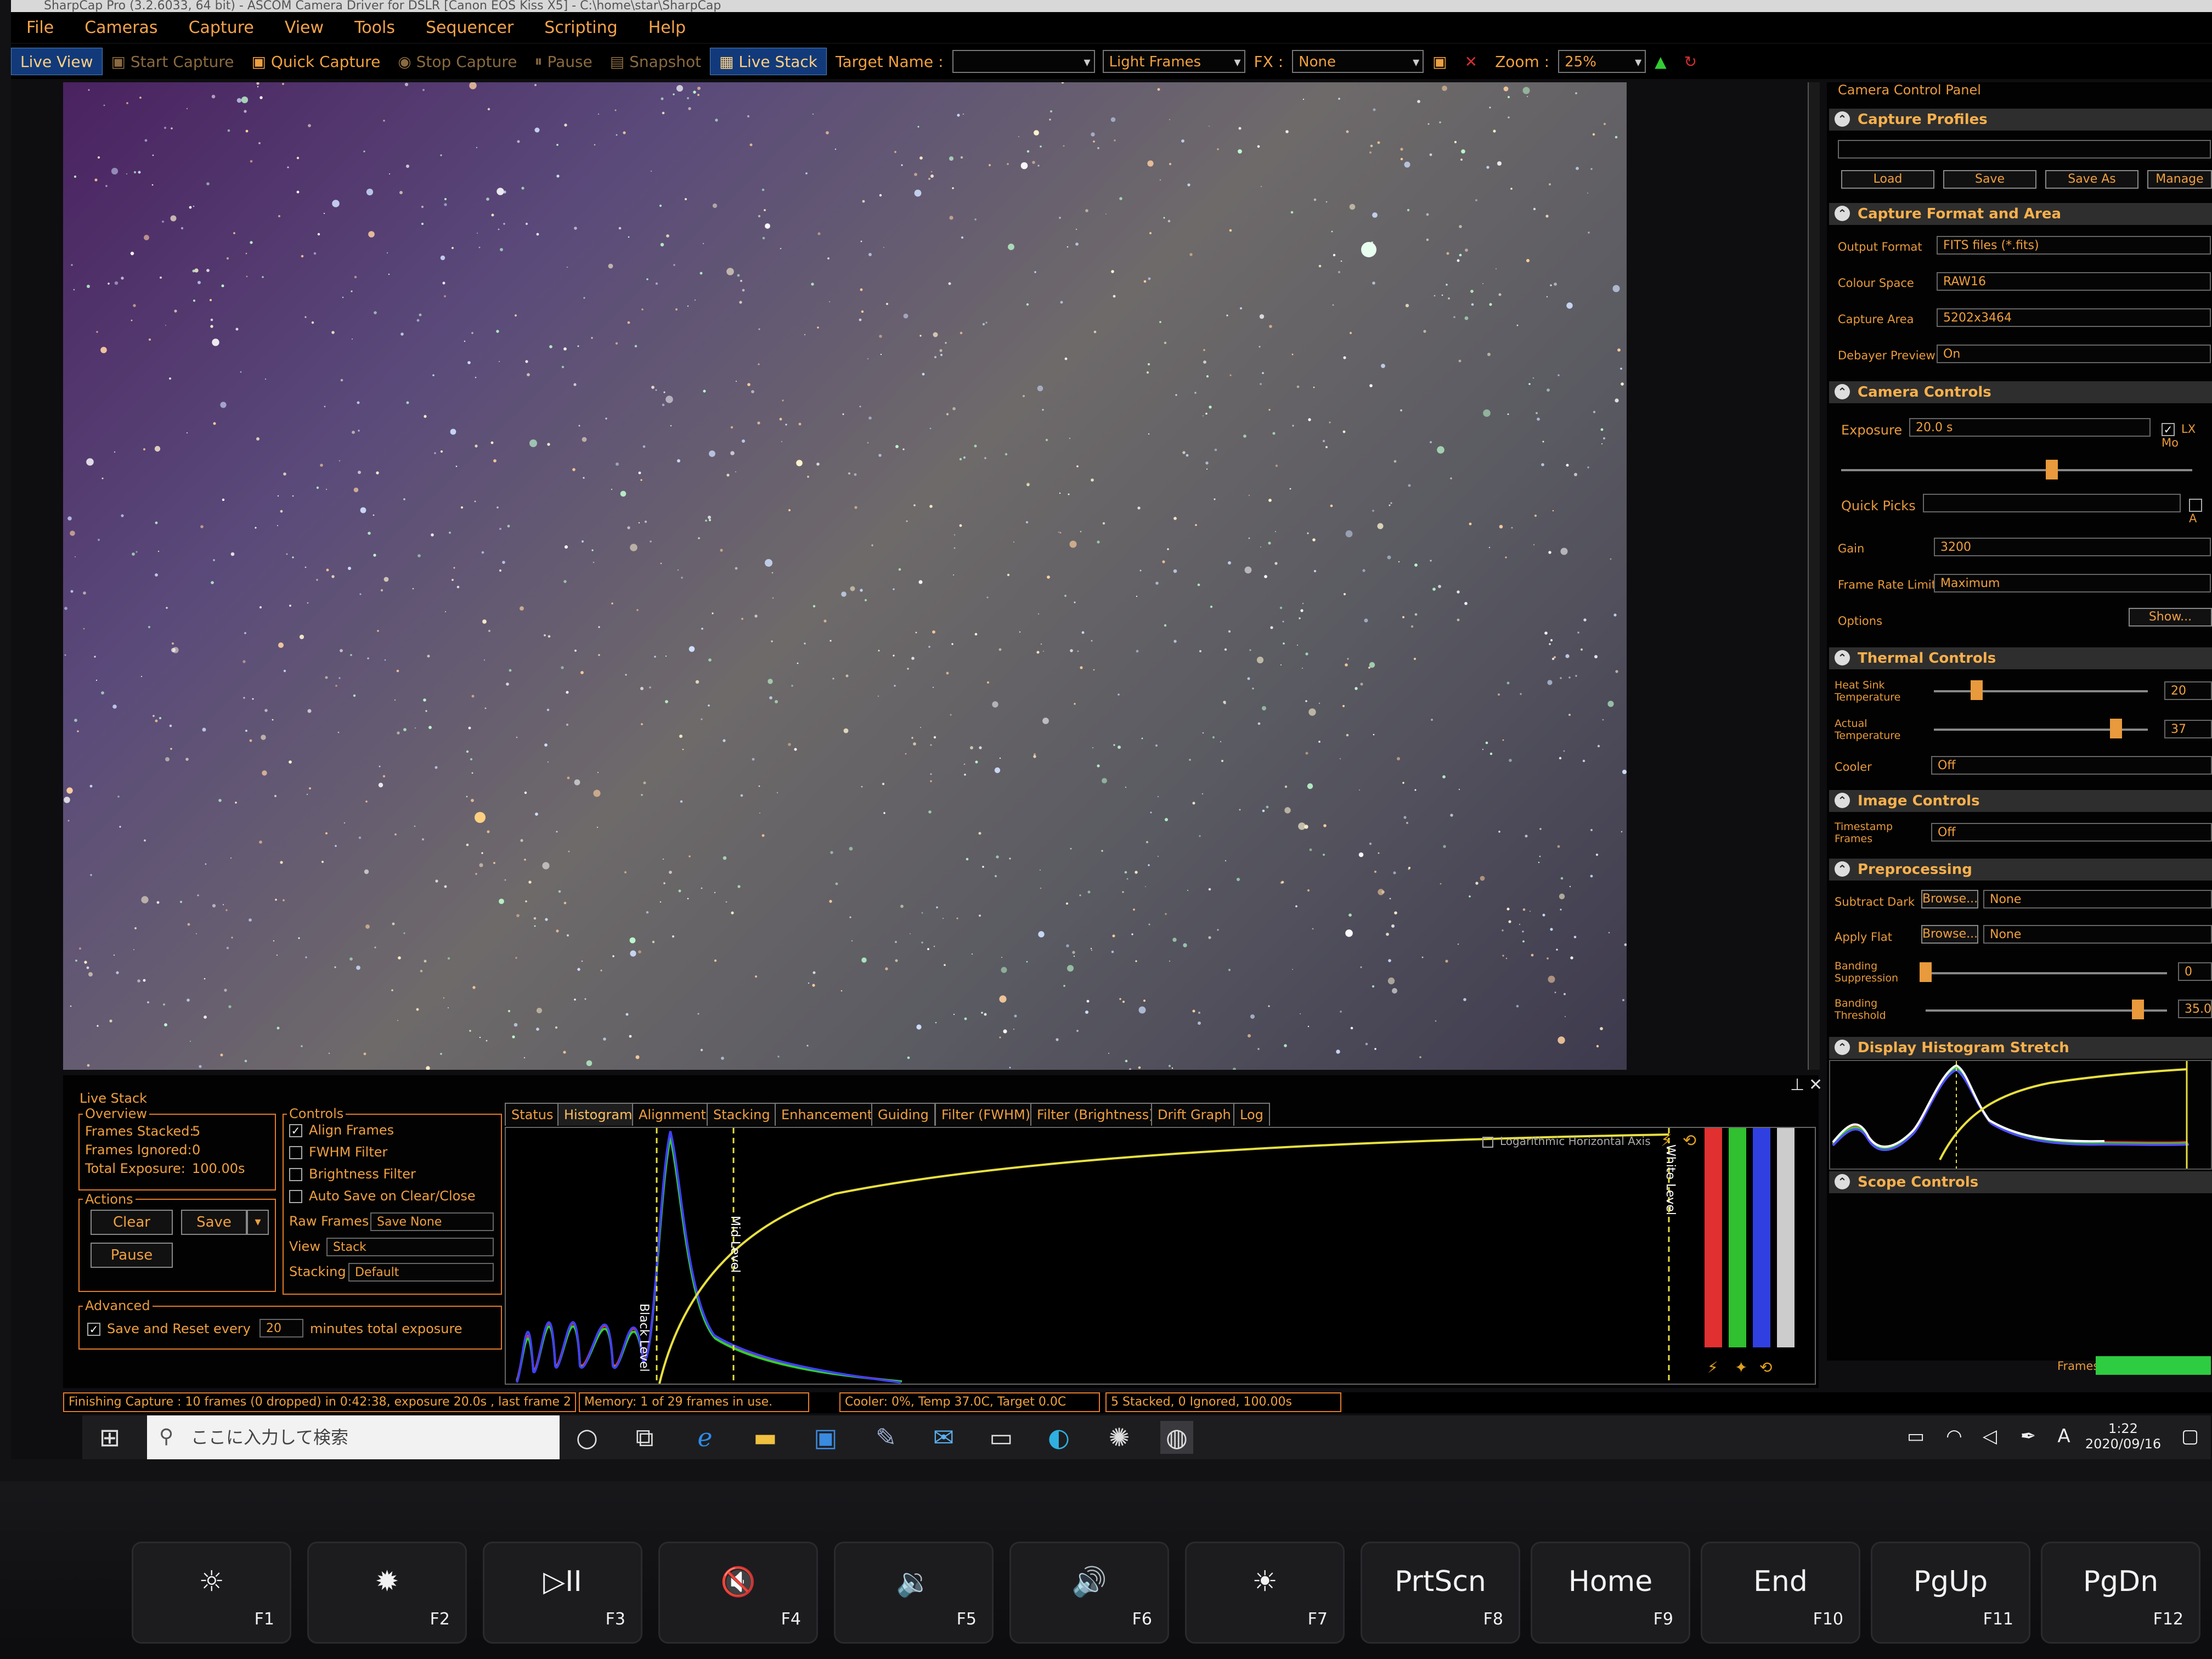 This screenshot has height=1659, width=2212. I want to click on save-reset-checkbox: ✓ Save and Reset every, so click(169, 1328).